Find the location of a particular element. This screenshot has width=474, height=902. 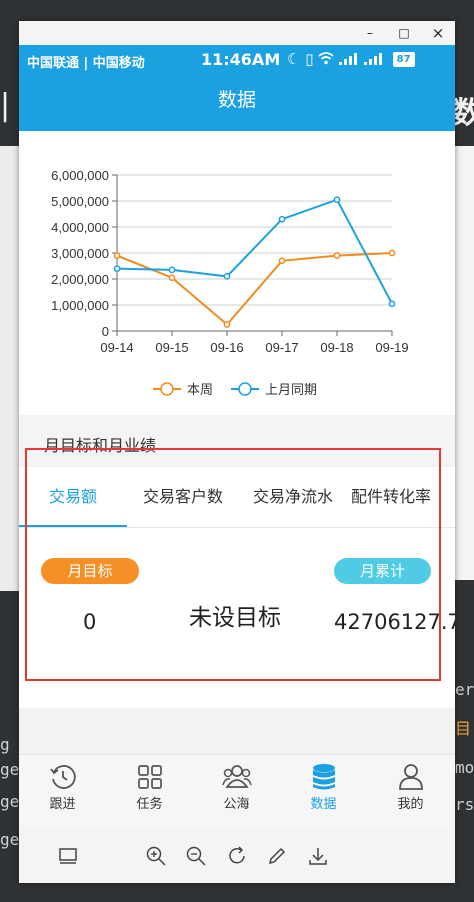

wifi-icon is located at coordinates (328, 59).